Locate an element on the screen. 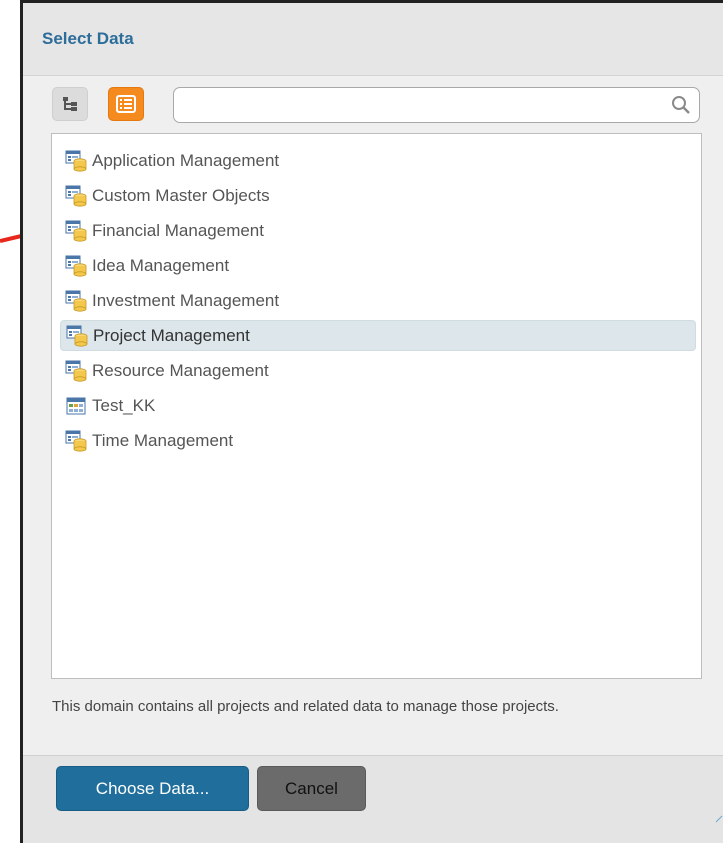 The image size is (723, 843). list-item-label: Resource Management is located at coordinates (180, 370).